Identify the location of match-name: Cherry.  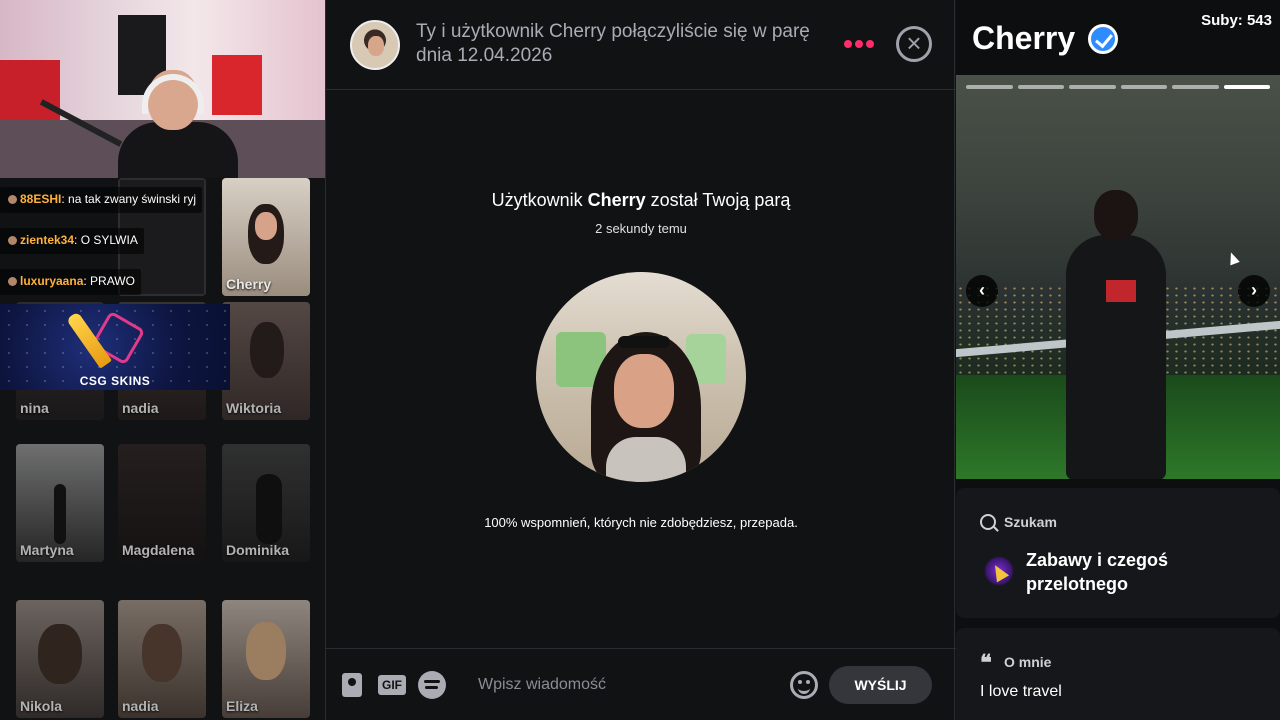
(616, 200).